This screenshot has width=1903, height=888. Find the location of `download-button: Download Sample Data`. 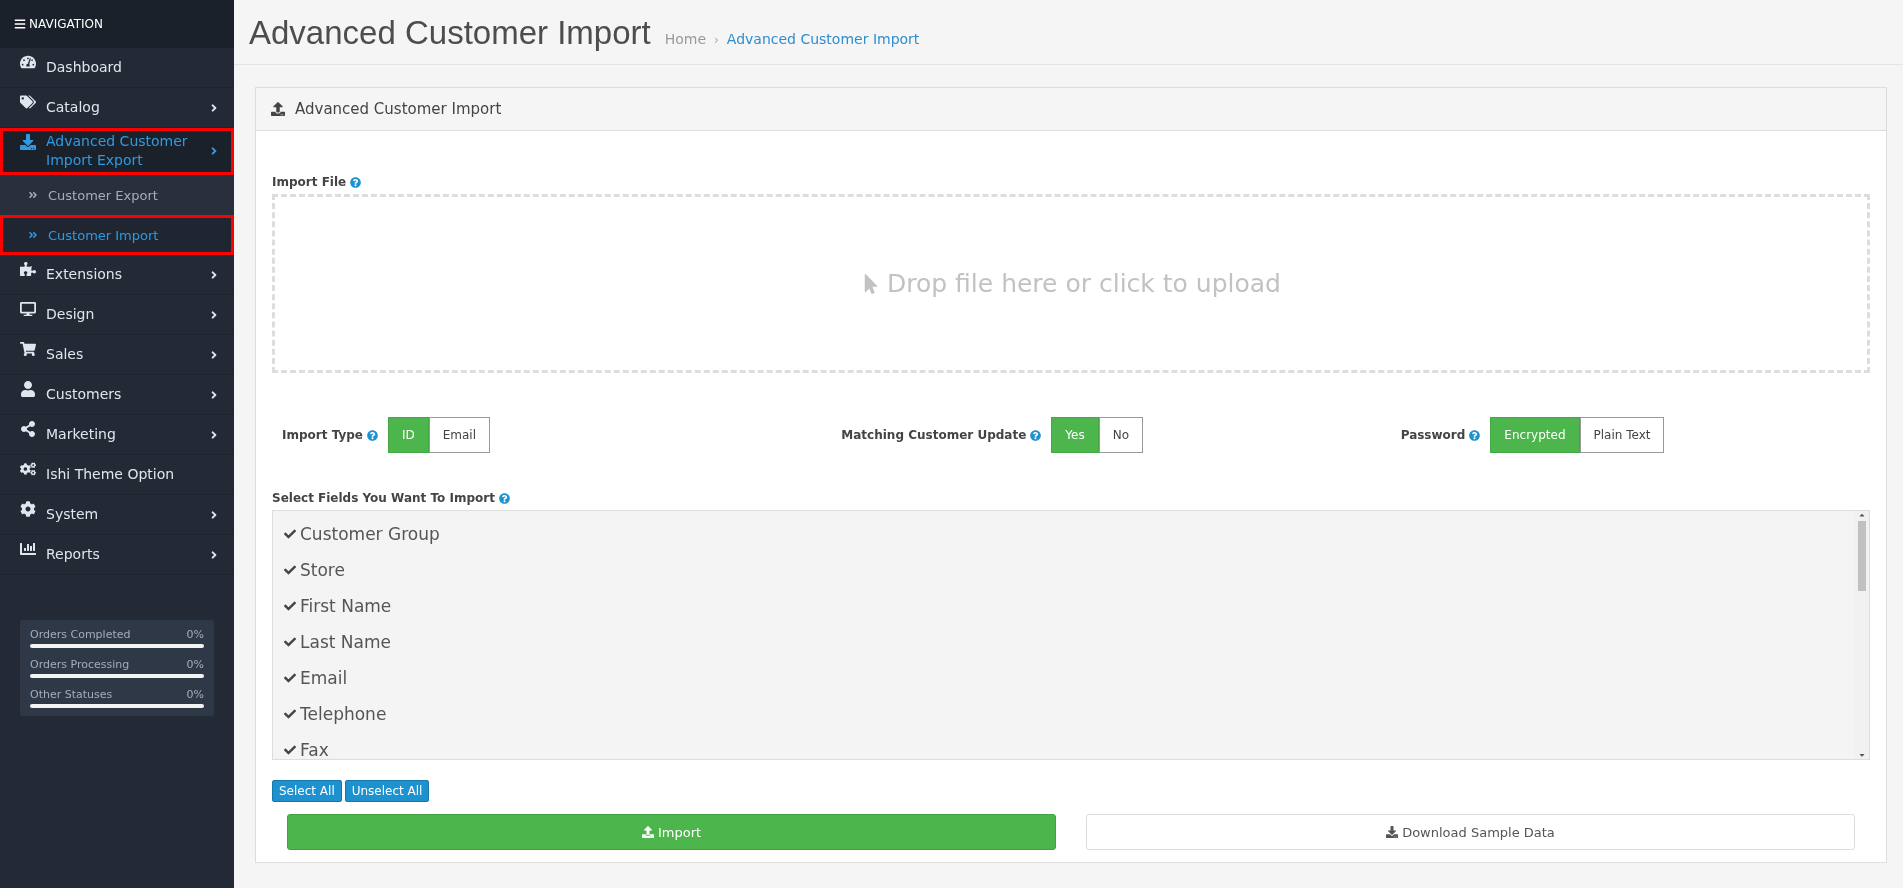

download-button: Download Sample Data is located at coordinates (1470, 832).